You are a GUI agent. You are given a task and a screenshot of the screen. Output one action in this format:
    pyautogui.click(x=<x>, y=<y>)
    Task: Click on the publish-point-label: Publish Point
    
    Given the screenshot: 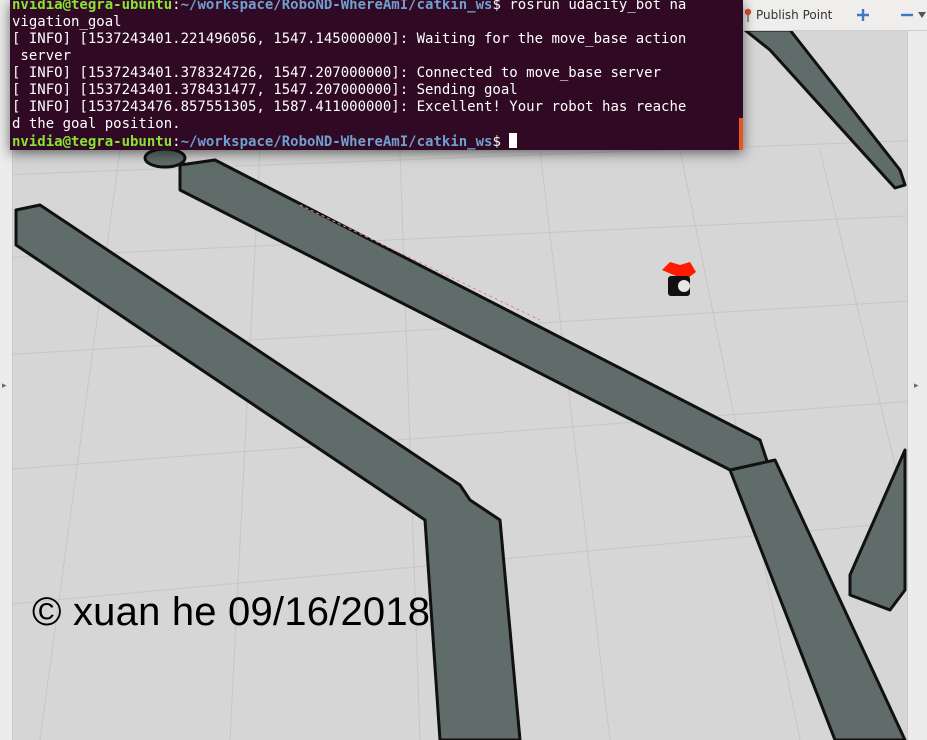 What is the action you would take?
    pyautogui.click(x=794, y=15)
    